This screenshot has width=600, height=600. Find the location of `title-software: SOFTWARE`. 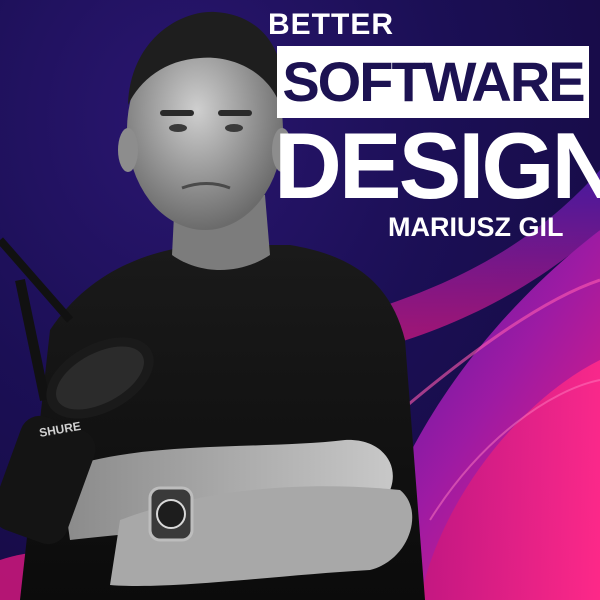

title-software: SOFTWARE is located at coordinates (433, 81).